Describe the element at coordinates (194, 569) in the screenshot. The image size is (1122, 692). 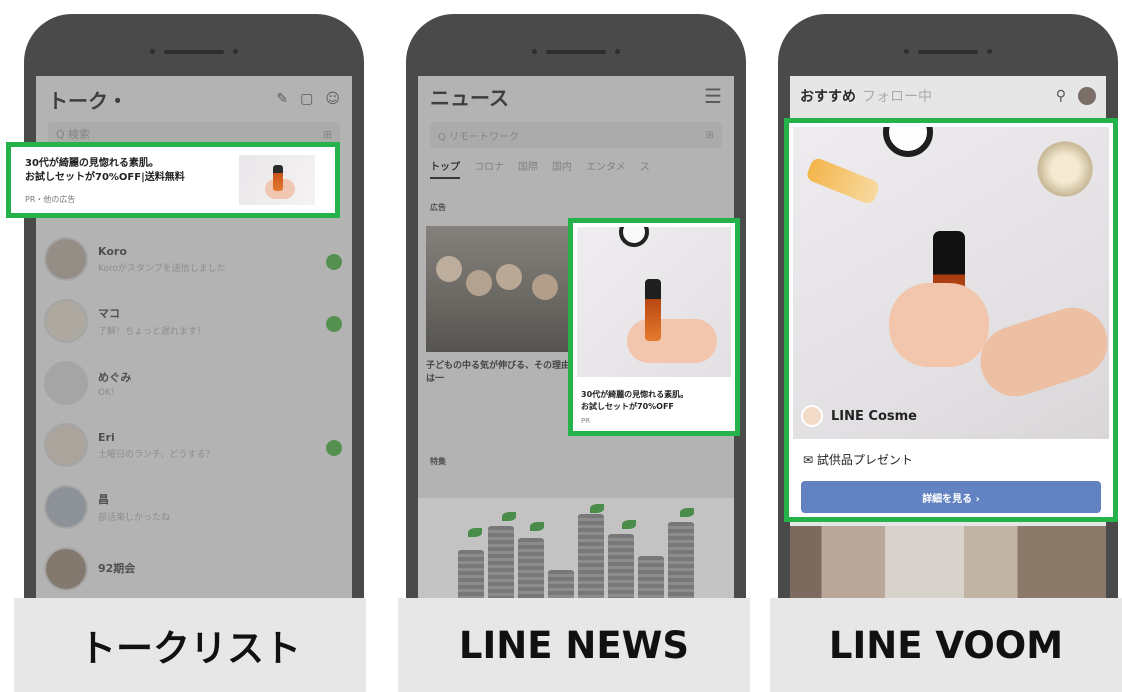
I see `list-item: 92期会` at that location.